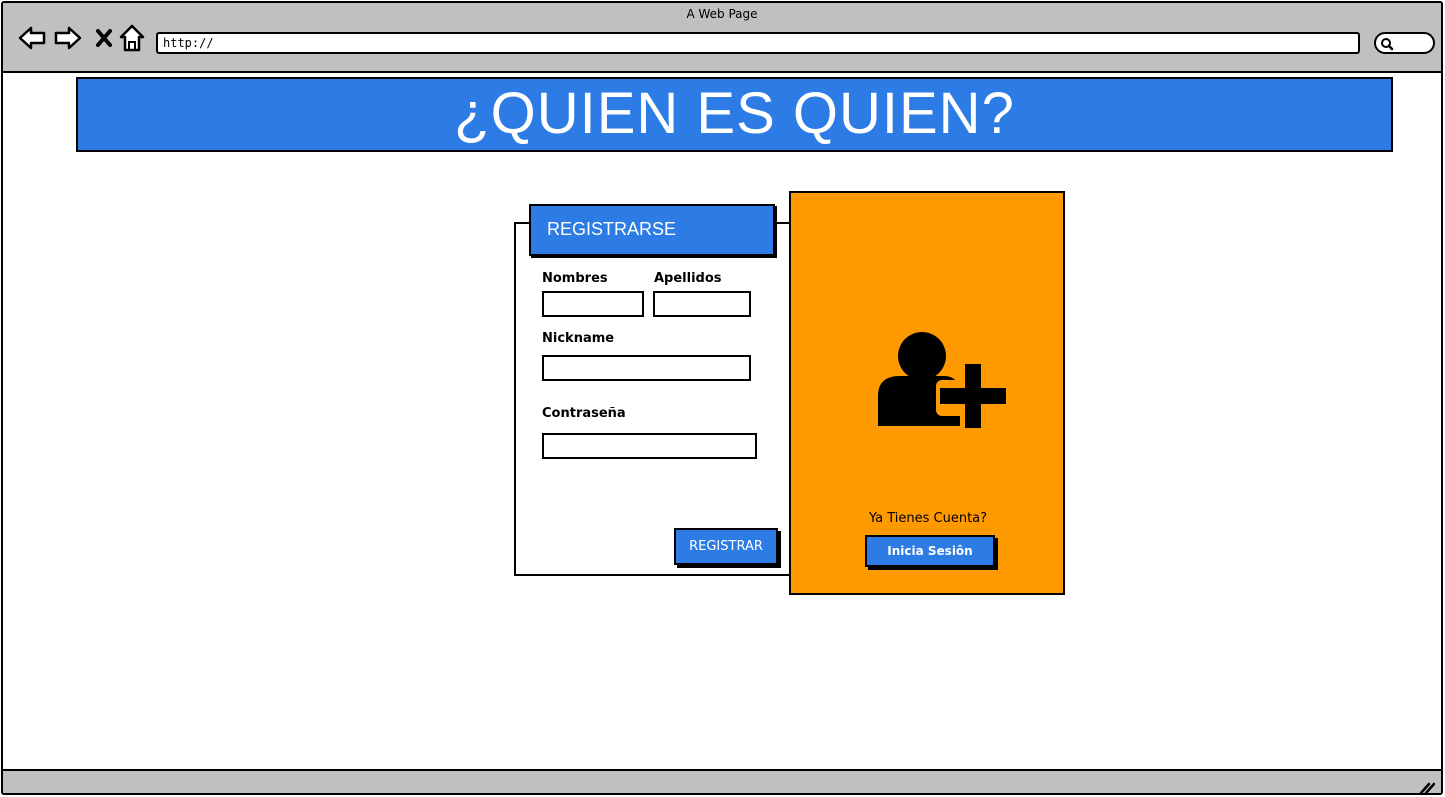 The width and height of the screenshot is (1445, 797). What do you see at coordinates (702, 304) in the screenshot?
I see `apellidos-input` at bounding box center [702, 304].